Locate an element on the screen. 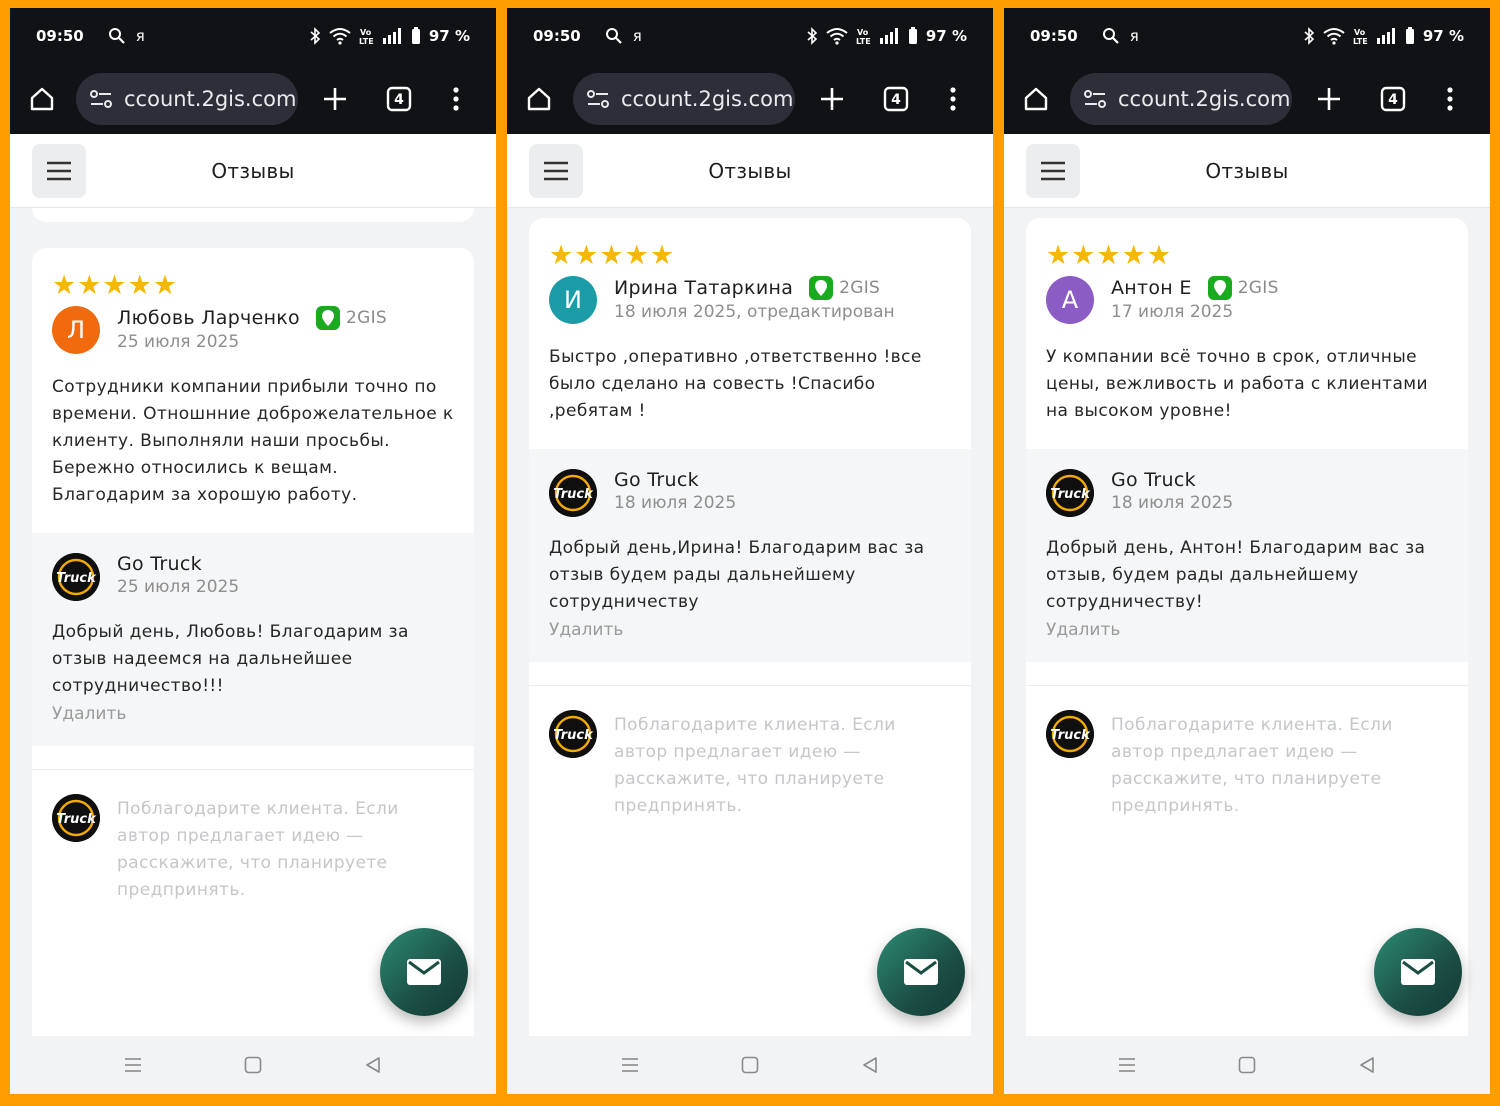 Image resolution: width=1500 pixels, height=1106 pixels. source-badge-label: 2GIS is located at coordinates (1258, 288).